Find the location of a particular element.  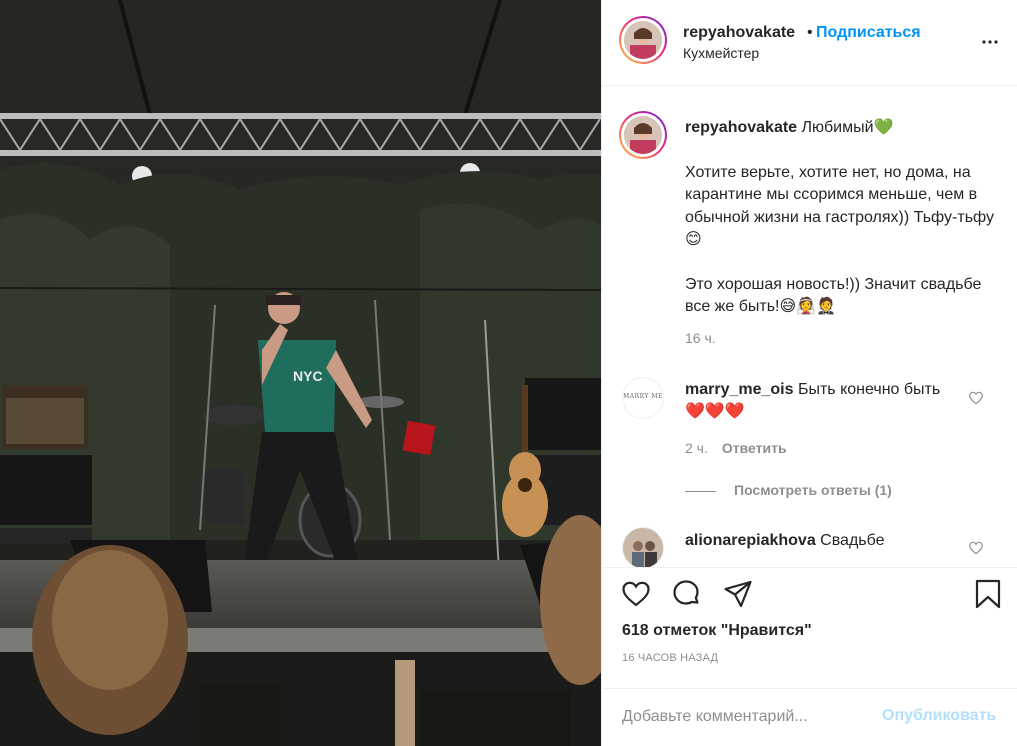

comment-timestamp: 2 ч. is located at coordinates (696, 448).